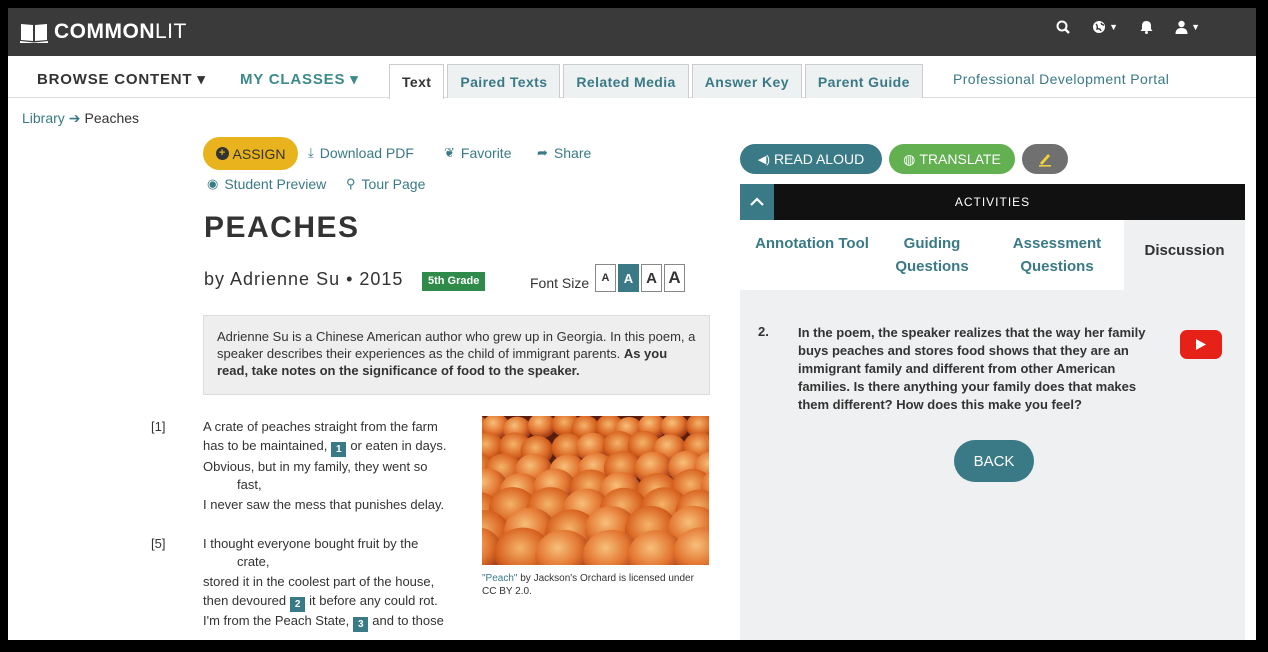  What do you see at coordinates (1063, 27) in the screenshot?
I see `search-icon` at bounding box center [1063, 27].